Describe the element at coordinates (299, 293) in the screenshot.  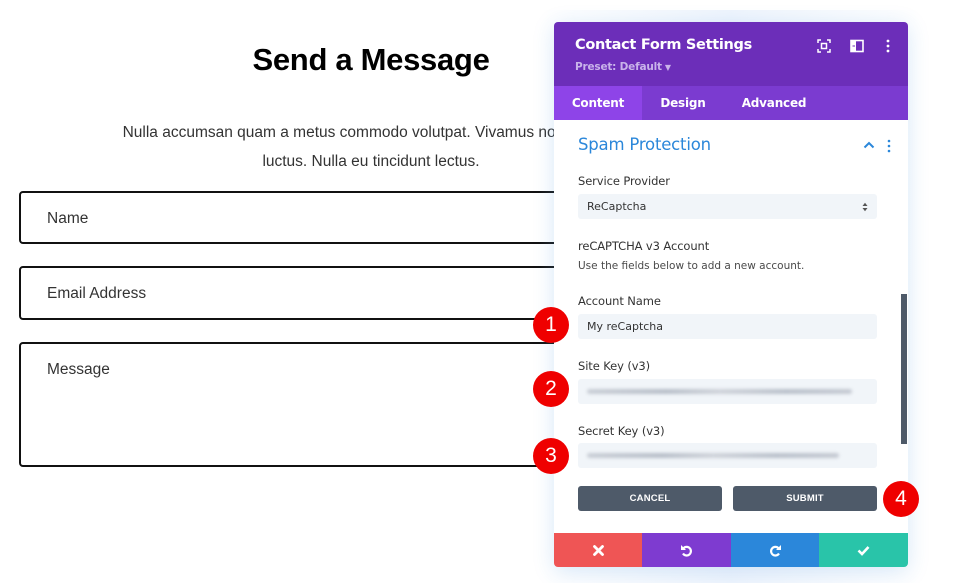
I see `email-input: Email Address` at that location.